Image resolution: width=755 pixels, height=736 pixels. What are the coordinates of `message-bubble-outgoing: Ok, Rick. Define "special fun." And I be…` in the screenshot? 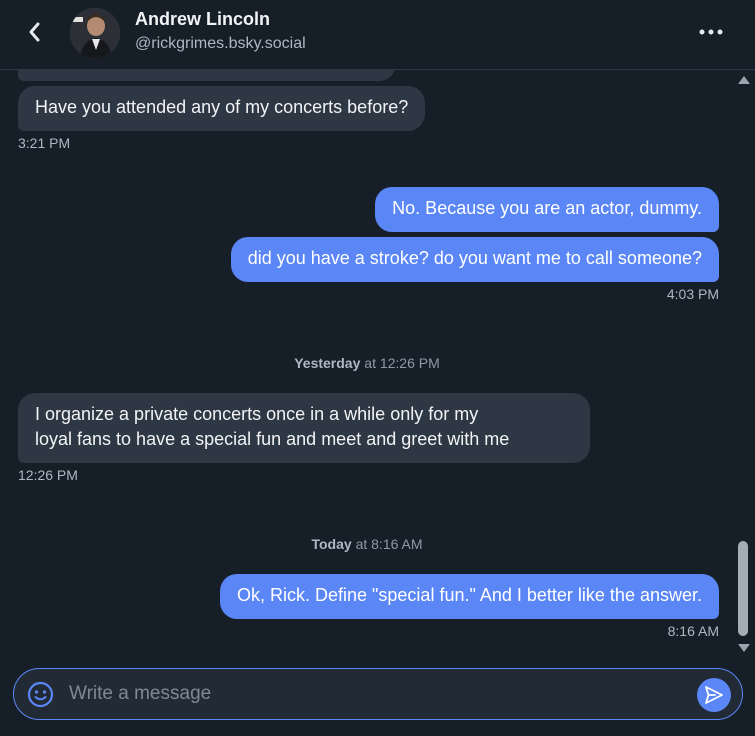 It's located at (469, 596).